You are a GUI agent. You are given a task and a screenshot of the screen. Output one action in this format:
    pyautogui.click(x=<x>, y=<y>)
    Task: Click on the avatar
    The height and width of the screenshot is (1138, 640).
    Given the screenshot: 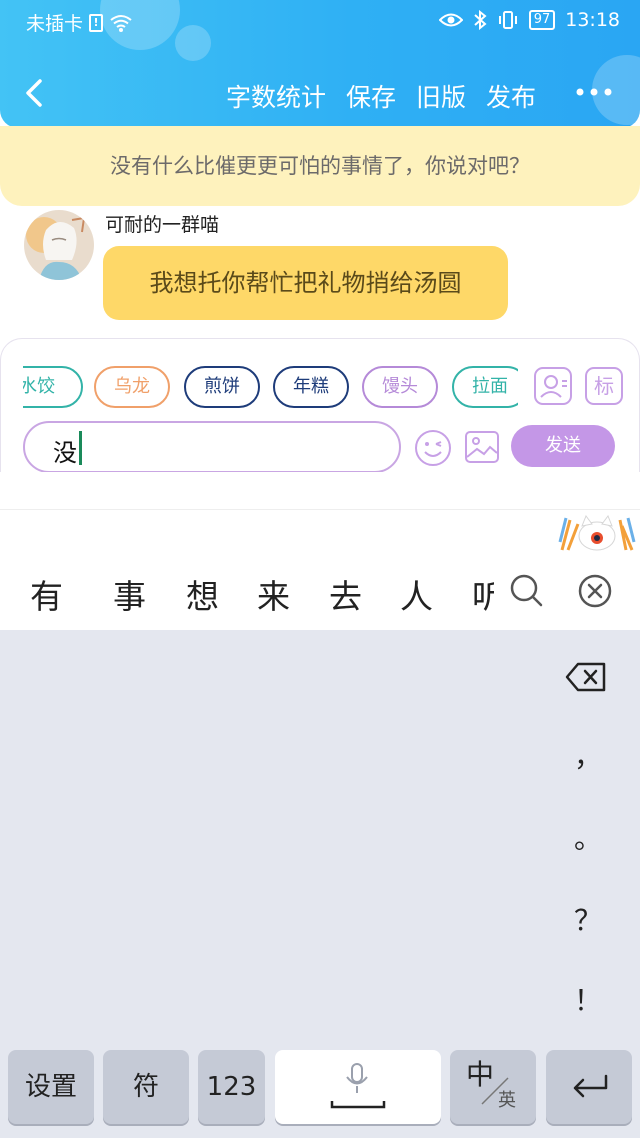 What is the action you would take?
    pyautogui.click(x=59, y=245)
    